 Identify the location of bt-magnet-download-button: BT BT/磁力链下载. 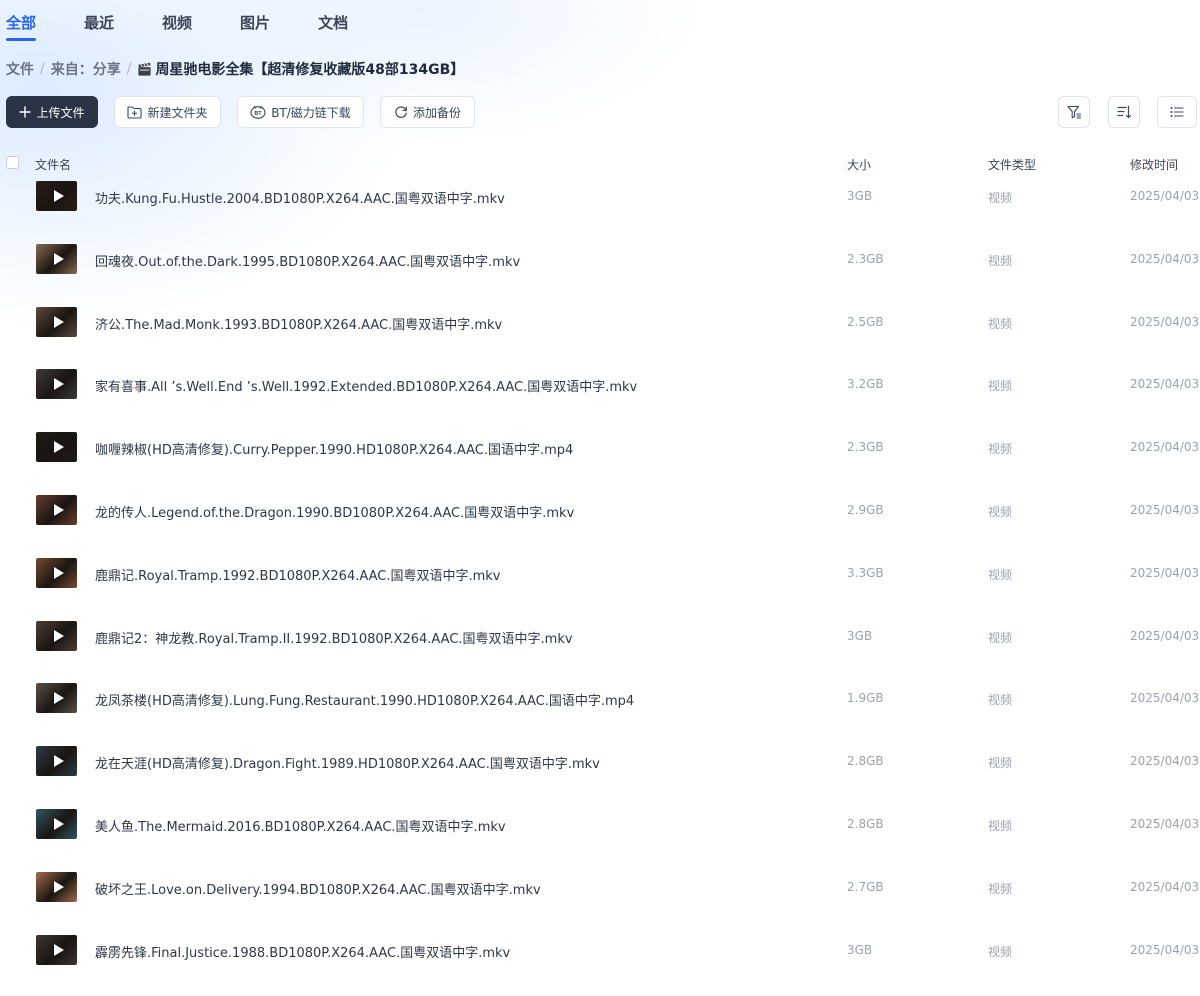
(300, 112).